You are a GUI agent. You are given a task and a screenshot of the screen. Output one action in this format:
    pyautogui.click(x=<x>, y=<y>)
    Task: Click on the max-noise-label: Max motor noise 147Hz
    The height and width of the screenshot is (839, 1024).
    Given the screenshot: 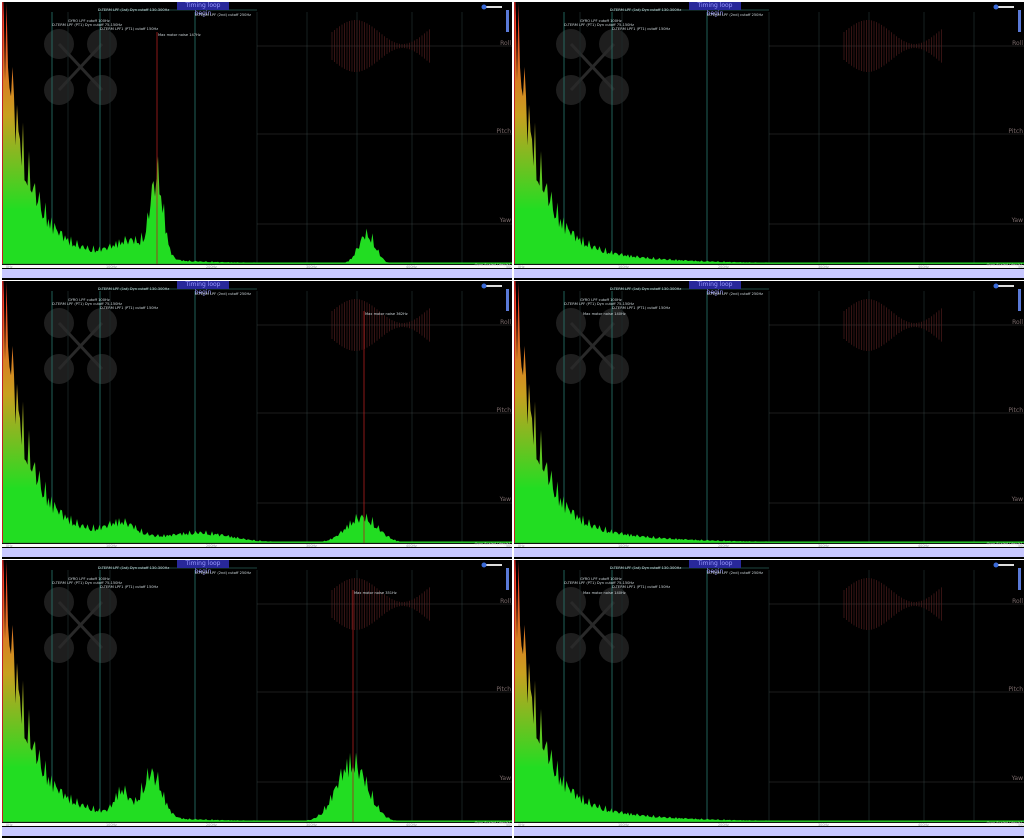 What is the action you would take?
    pyautogui.click(x=179, y=35)
    